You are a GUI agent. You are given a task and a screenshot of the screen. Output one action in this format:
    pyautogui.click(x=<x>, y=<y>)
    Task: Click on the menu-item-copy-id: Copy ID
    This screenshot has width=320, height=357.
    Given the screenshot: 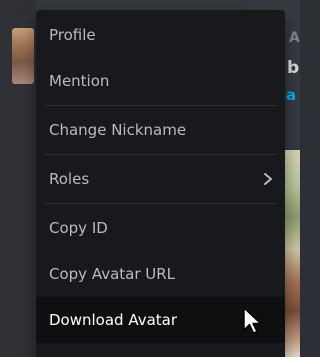 What is the action you would take?
    pyautogui.click(x=160, y=228)
    